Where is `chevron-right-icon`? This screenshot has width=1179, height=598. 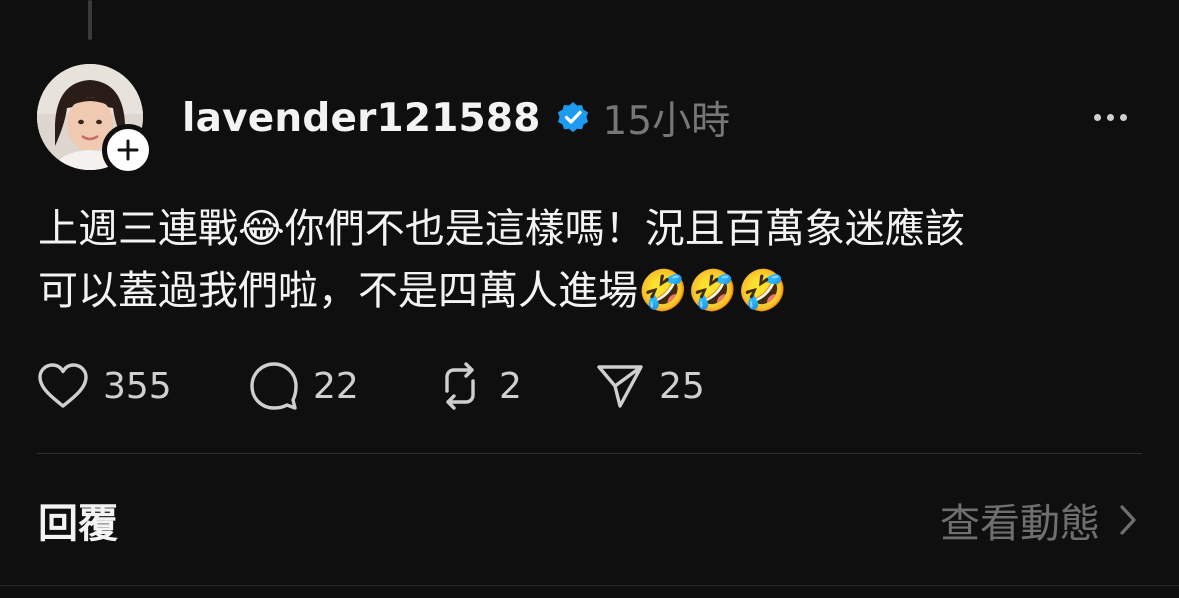
chevron-right-icon is located at coordinates (1128, 520).